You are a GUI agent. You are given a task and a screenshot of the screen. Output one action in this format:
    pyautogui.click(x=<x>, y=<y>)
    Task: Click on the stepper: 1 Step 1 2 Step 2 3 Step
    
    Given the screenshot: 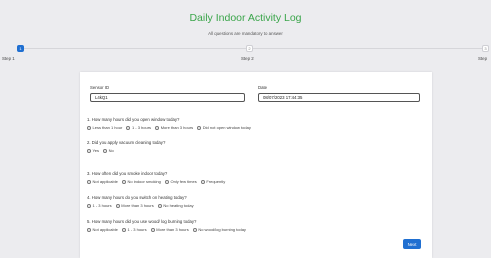 What is the action you would take?
    pyautogui.click(x=245, y=54)
    